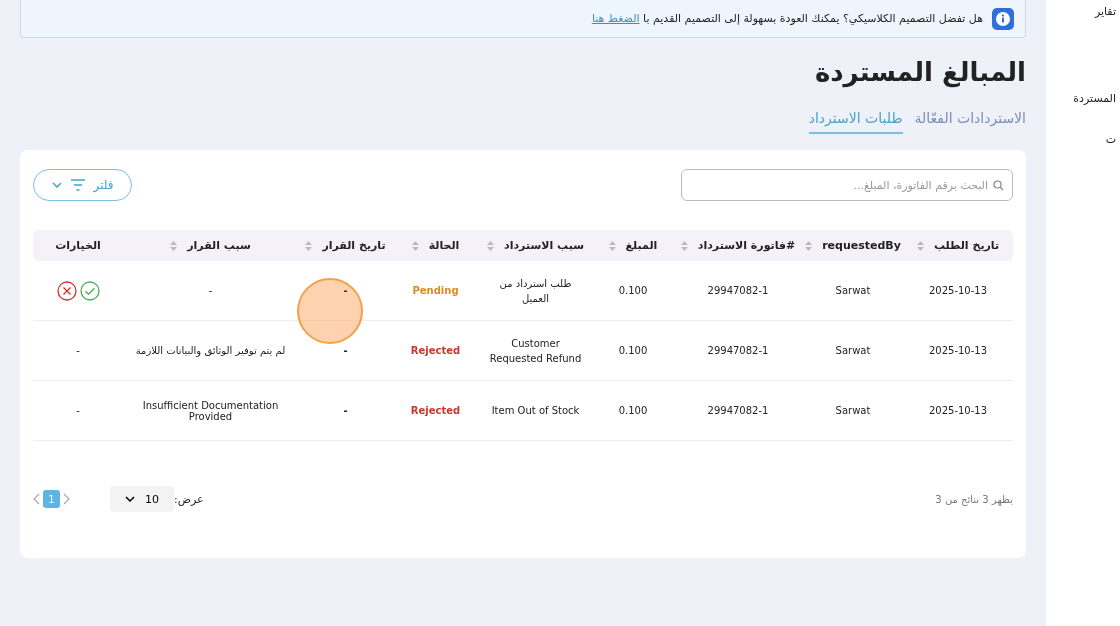 The height and width of the screenshot is (626, 1120). Describe the element at coordinates (1003, 18) in the screenshot. I see `info-icon` at that location.